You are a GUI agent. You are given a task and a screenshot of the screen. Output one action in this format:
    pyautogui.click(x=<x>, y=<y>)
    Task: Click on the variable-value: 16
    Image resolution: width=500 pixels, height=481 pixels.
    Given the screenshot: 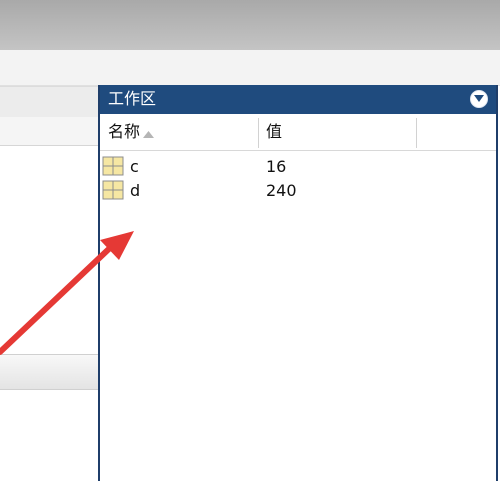 What is the action you would take?
    pyautogui.click(x=276, y=166)
    